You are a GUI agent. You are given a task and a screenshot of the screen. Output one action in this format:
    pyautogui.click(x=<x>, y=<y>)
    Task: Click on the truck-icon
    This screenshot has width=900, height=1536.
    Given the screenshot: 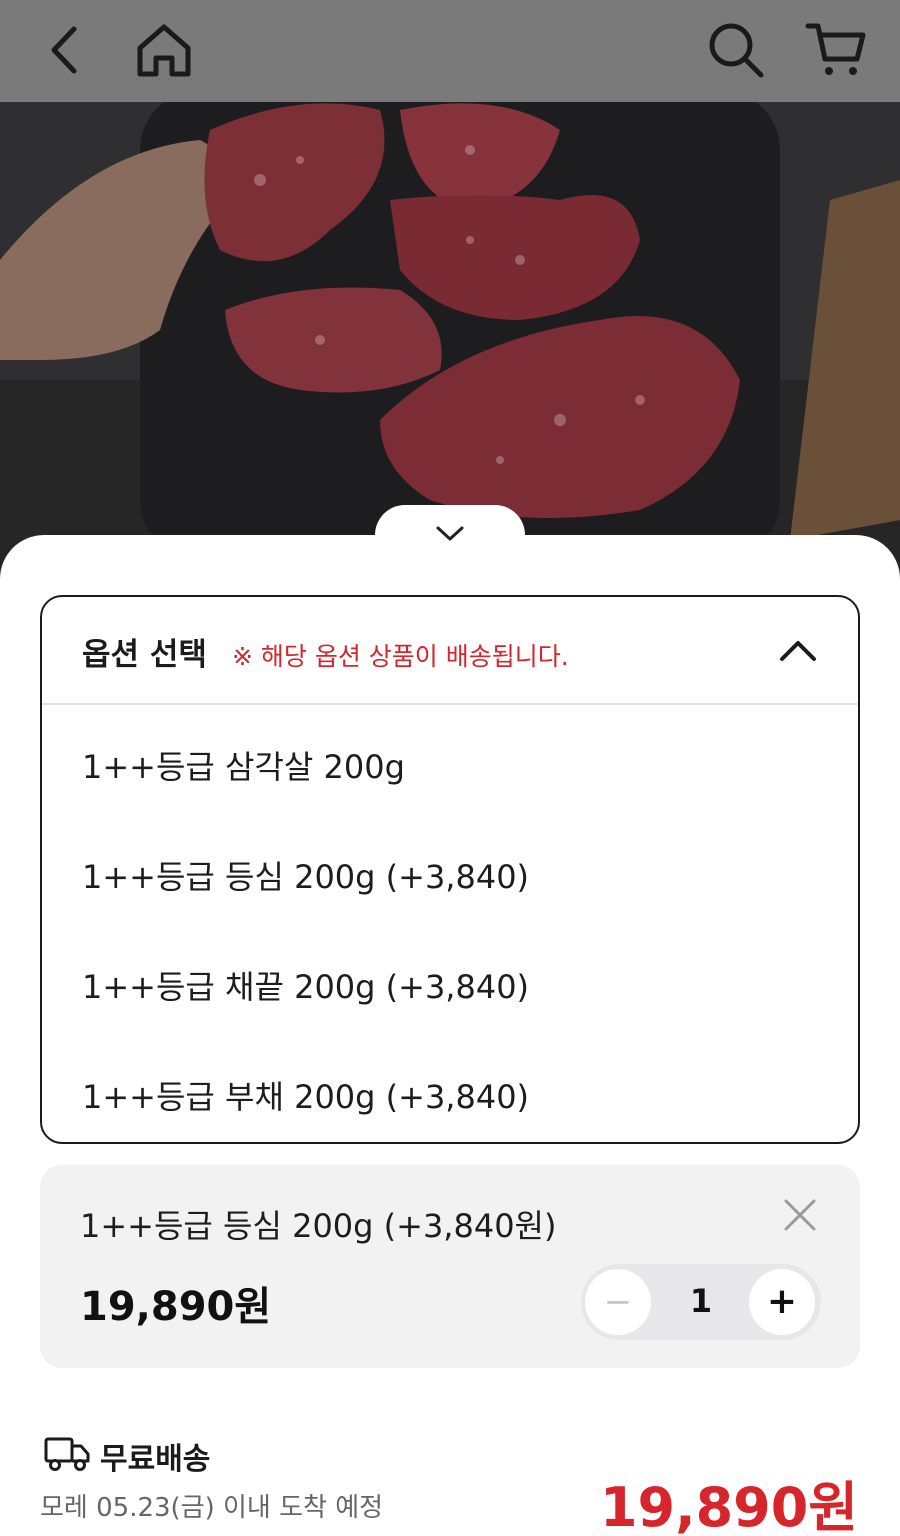 What is the action you would take?
    pyautogui.click(x=67, y=1454)
    